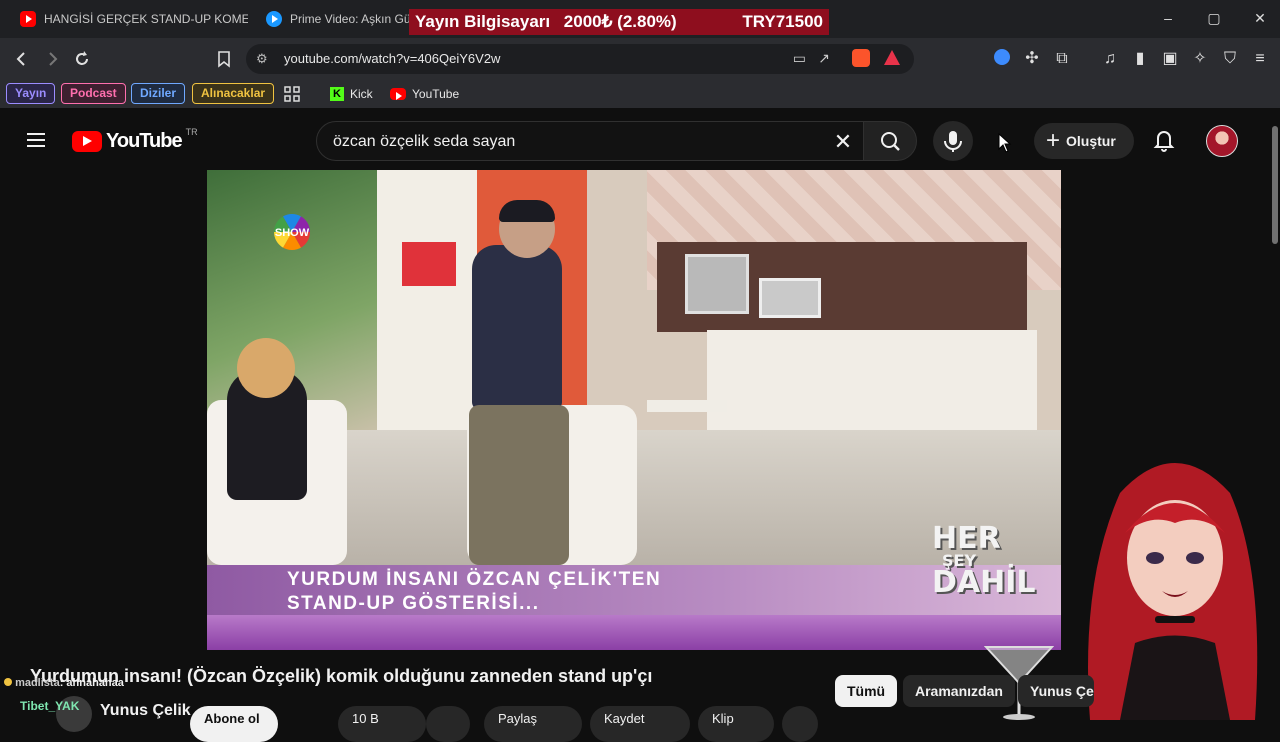  What do you see at coordinates (1056, 691) in the screenshot?
I see `chip-channel: Yunus Çe` at bounding box center [1056, 691].